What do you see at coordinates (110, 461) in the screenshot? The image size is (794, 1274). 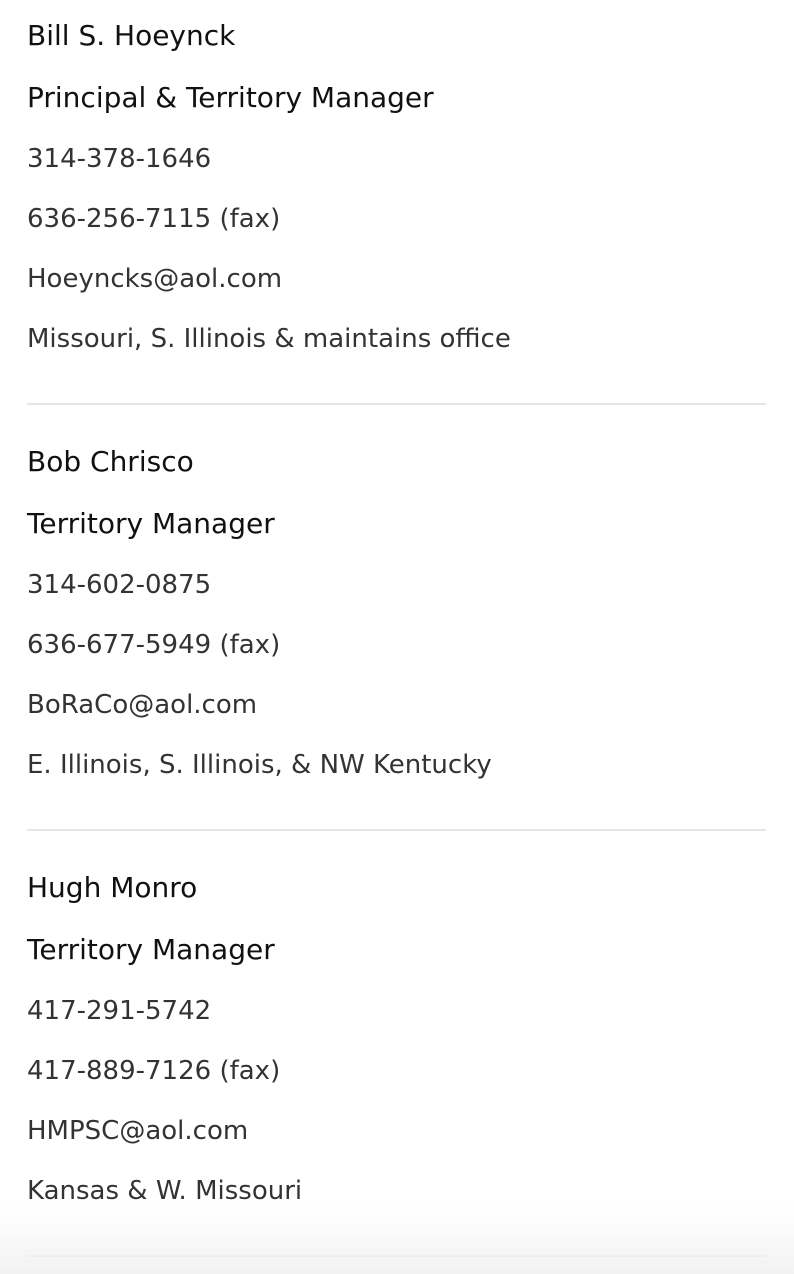 I see `contact-name: Bob Chrisco` at bounding box center [110, 461].